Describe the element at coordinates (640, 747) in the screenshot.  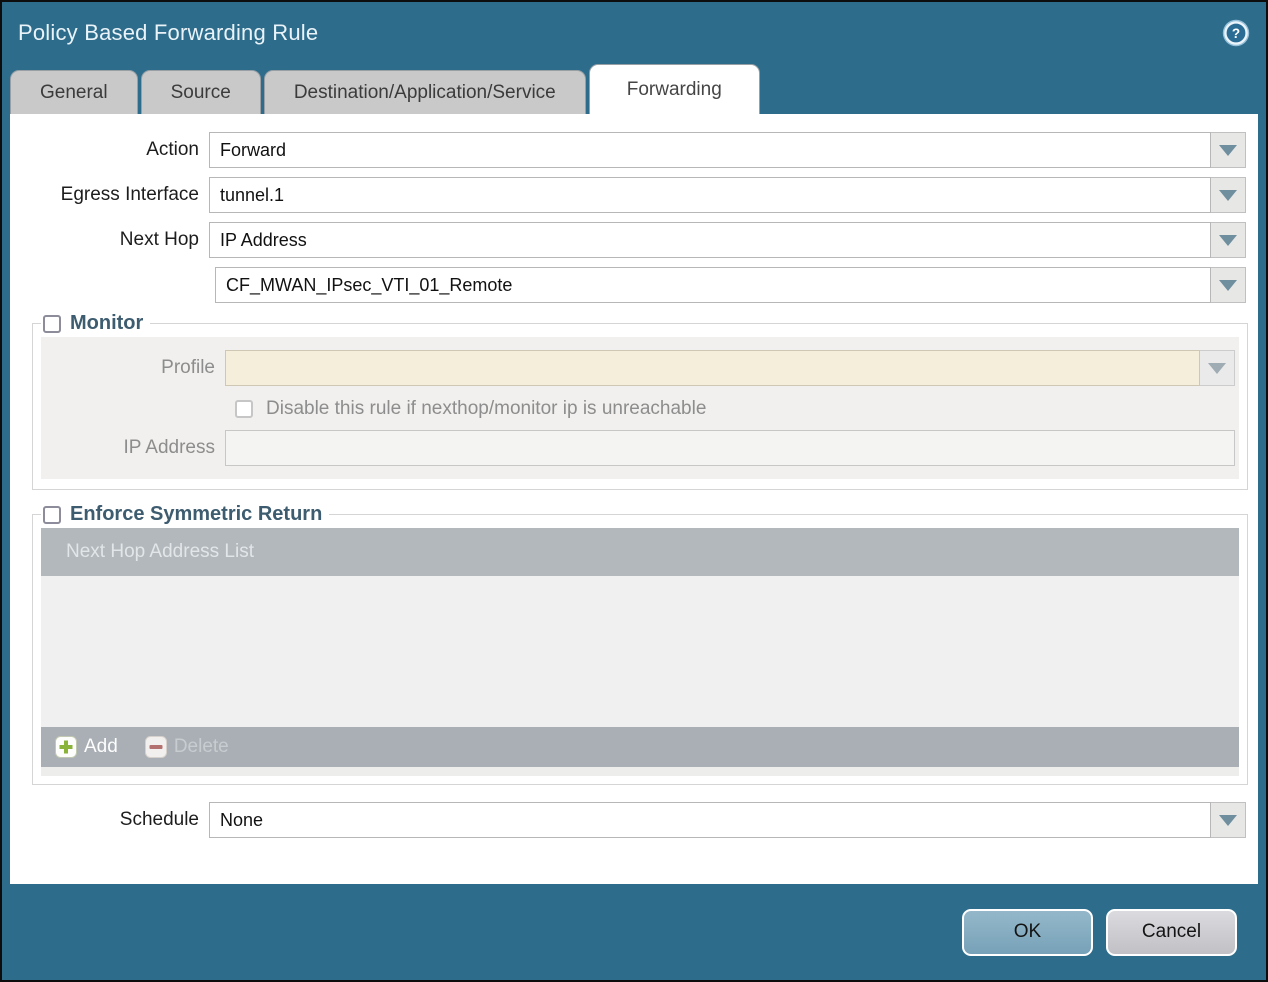
I see `table-toolbar: Add Delete` at that location.